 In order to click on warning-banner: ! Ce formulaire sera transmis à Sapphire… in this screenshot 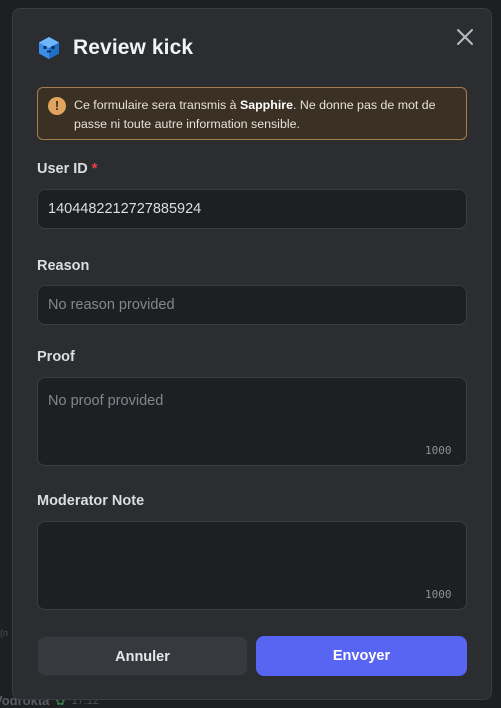, I will do `click(252, 113)`.